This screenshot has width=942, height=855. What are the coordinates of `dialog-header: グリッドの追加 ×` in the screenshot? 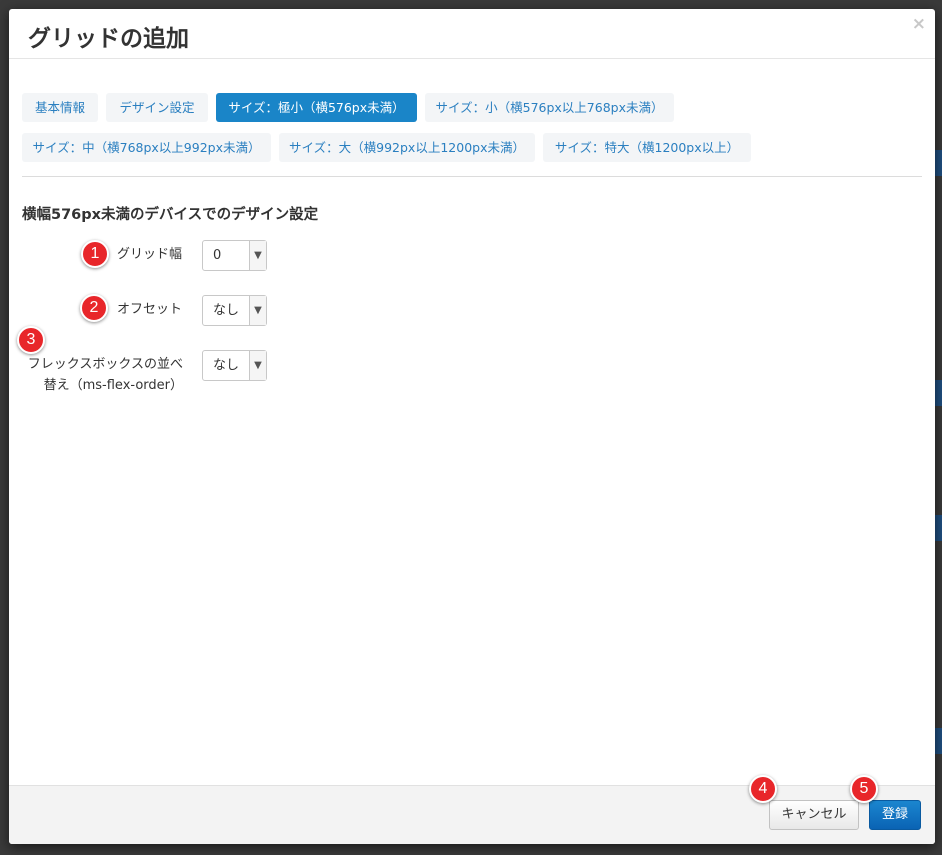 It's located at (472, 34).